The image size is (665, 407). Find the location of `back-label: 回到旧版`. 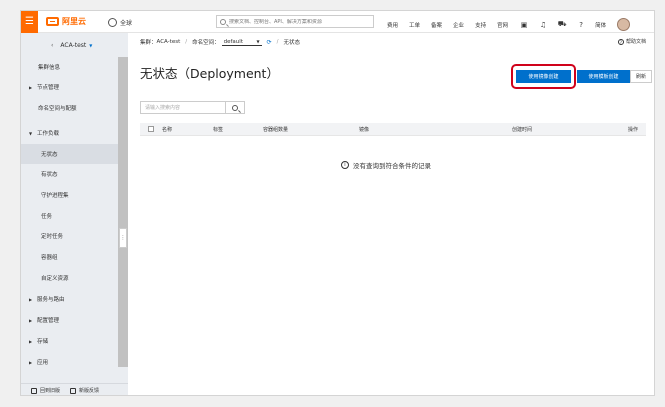

back-label: 回到旧版 is located at coordinates (50, 391).